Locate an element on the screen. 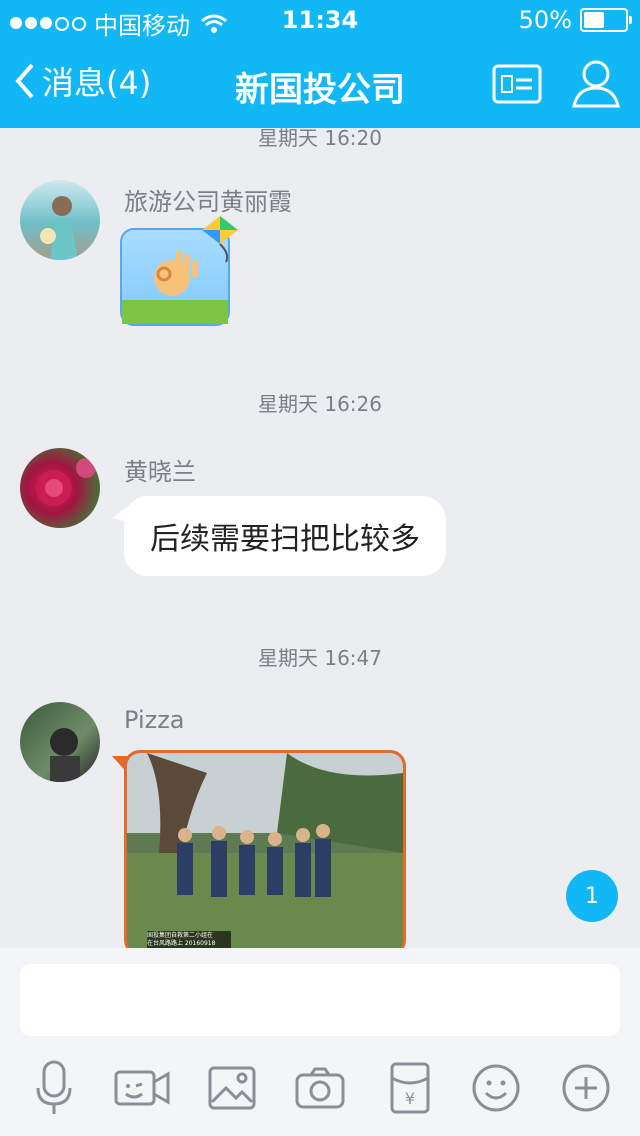 This screenshot has width=640, height=1136. group-members-icon is located at coordinates (596, 84).